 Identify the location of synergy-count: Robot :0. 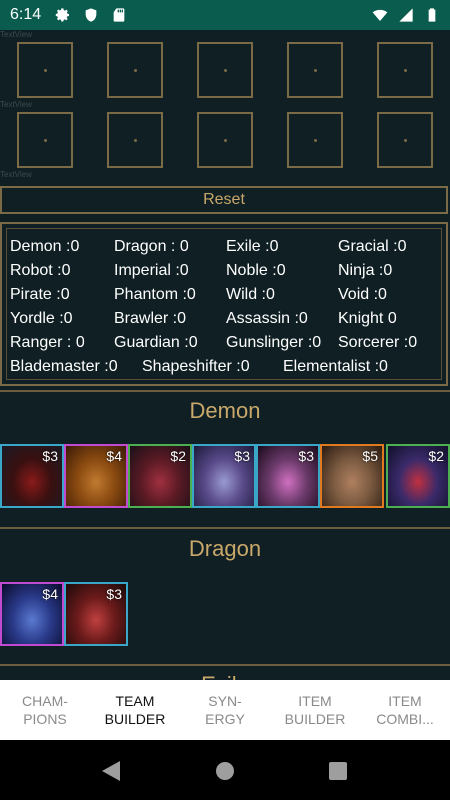
(40, 270).